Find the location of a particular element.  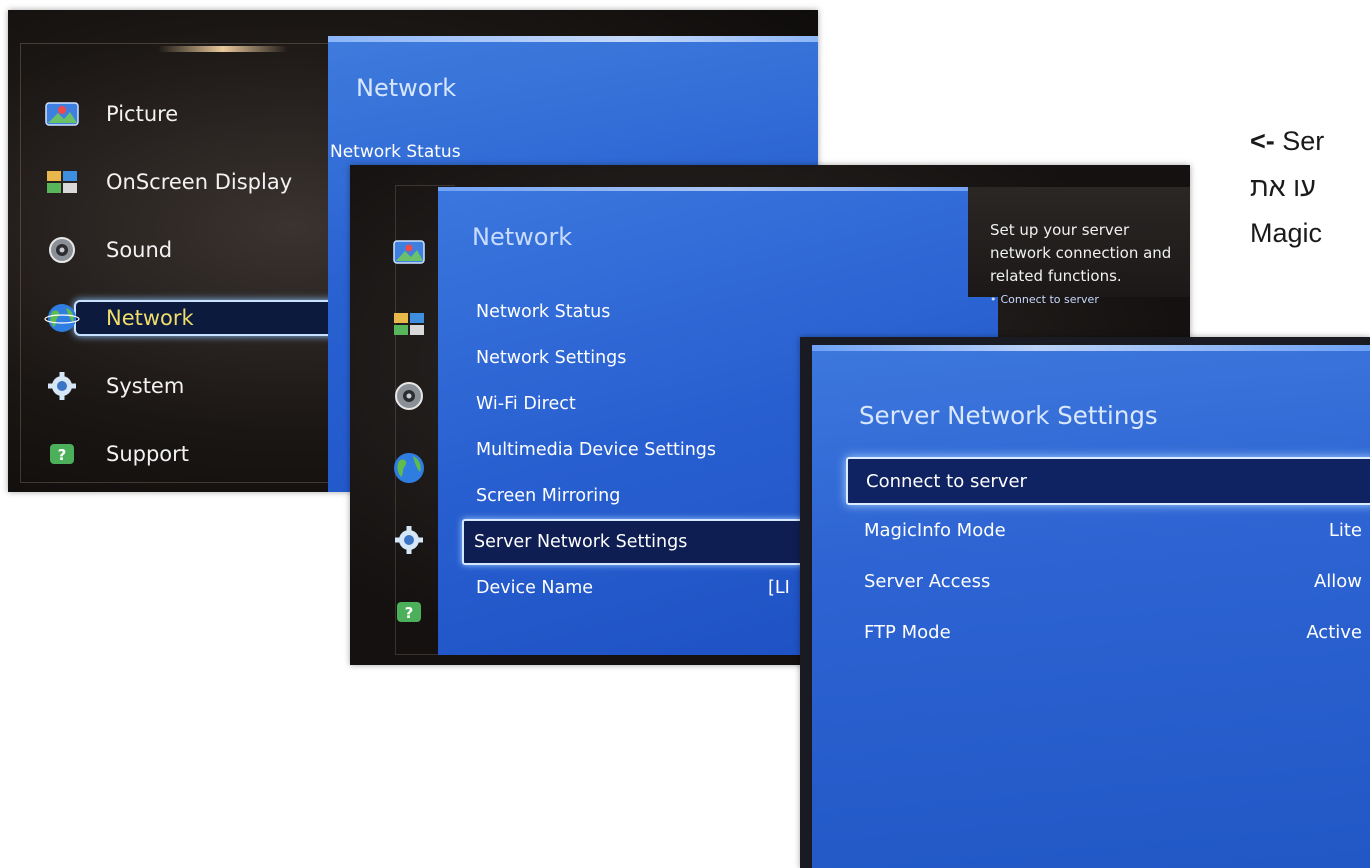

instruction-annotation: <- Ser עו את Magic is located at coordinates (1310, 198).